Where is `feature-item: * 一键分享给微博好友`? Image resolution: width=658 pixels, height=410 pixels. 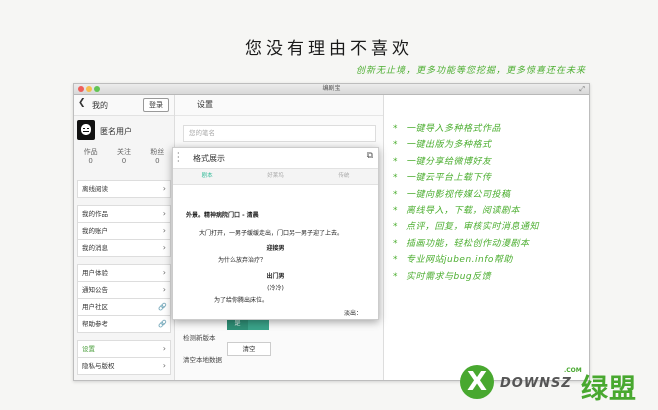 feature-item: * 一键分享给微博好友 is located at coordinates (442, 161).